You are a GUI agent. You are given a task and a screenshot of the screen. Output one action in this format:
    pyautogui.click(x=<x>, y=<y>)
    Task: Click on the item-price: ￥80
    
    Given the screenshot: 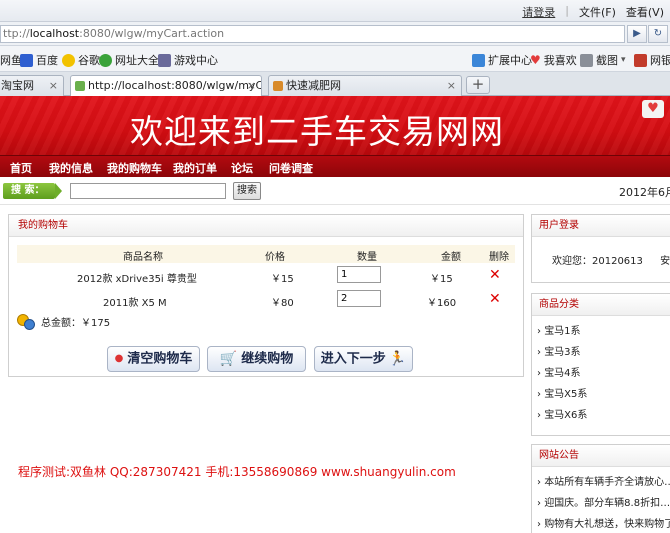 What is the action you would take?
    pyautogui.click(x=282, y=303)
    